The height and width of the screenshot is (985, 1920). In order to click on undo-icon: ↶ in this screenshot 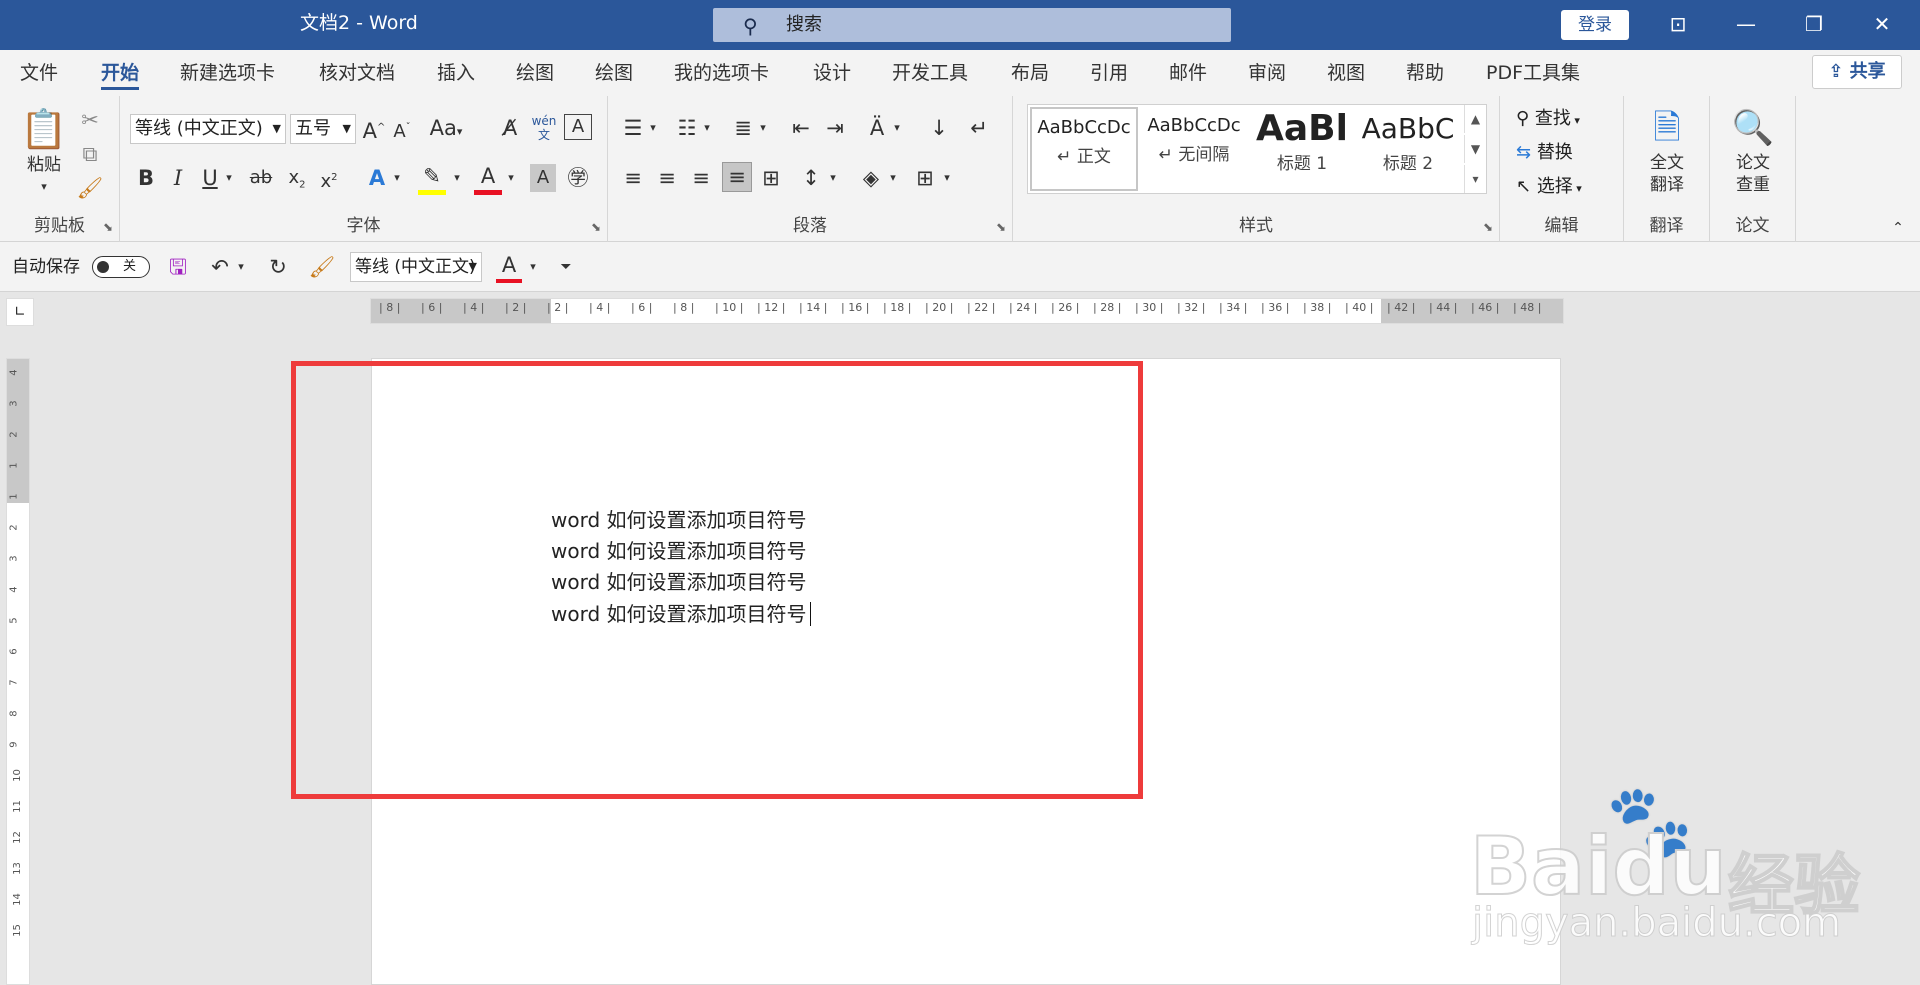, I will do `click(220, 267)`.